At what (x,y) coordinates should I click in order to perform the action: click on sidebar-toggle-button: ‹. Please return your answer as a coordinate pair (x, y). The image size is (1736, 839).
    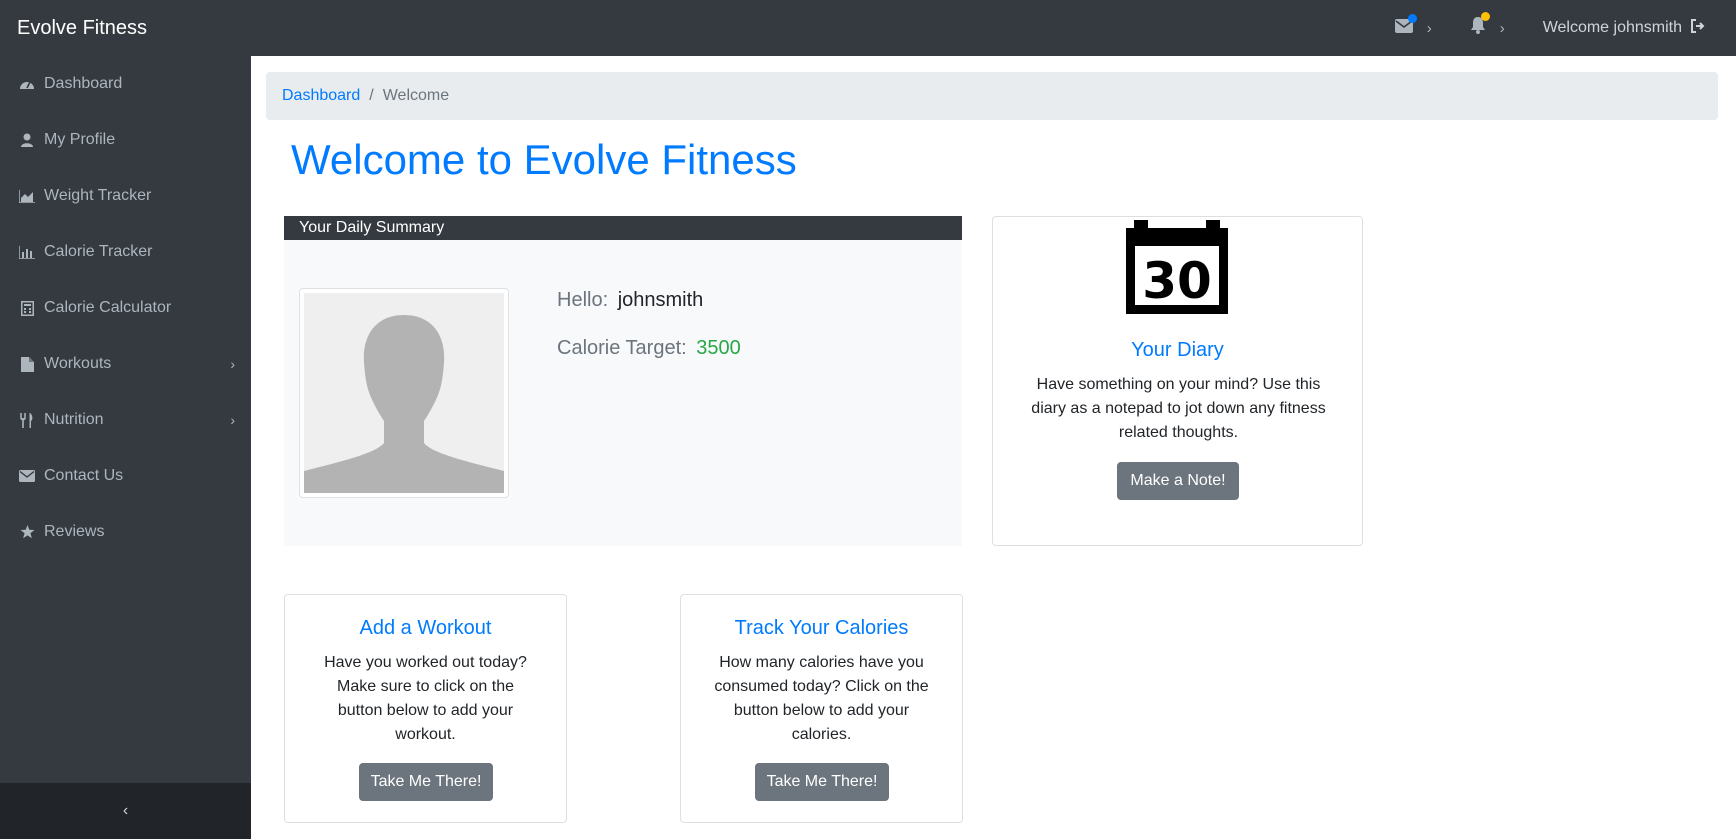
    Looking at the image, I should click on (125, 811).